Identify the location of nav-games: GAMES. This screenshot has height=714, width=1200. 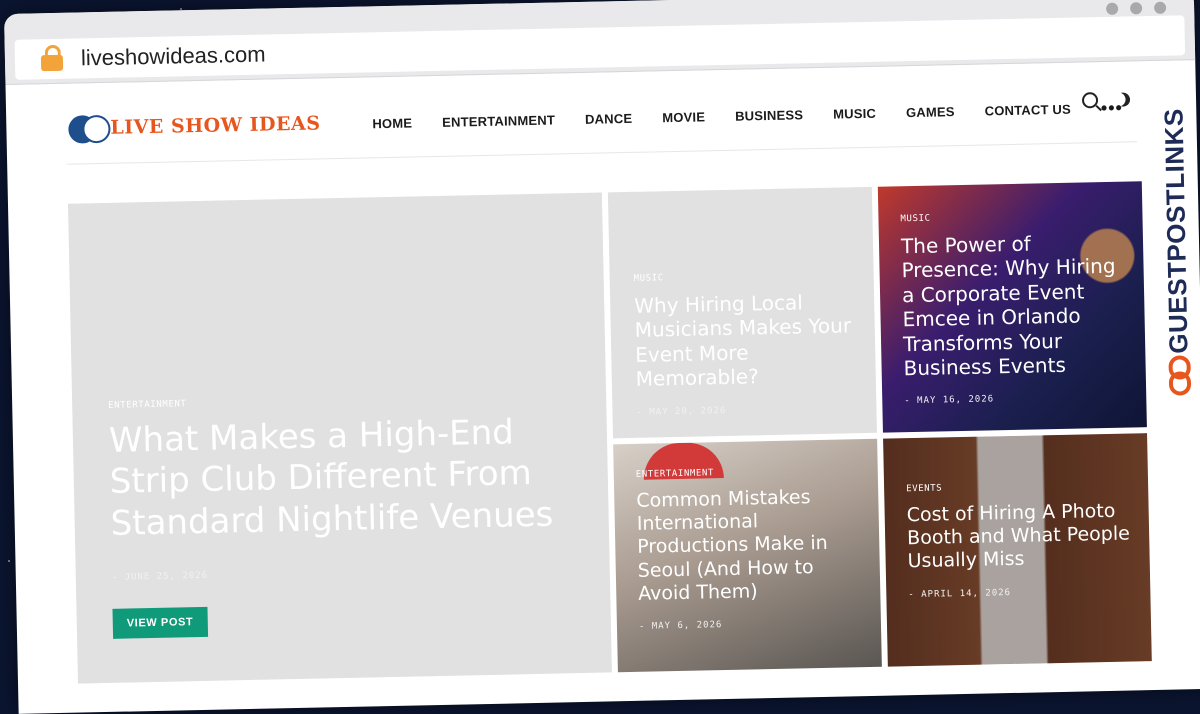
(930, 112).